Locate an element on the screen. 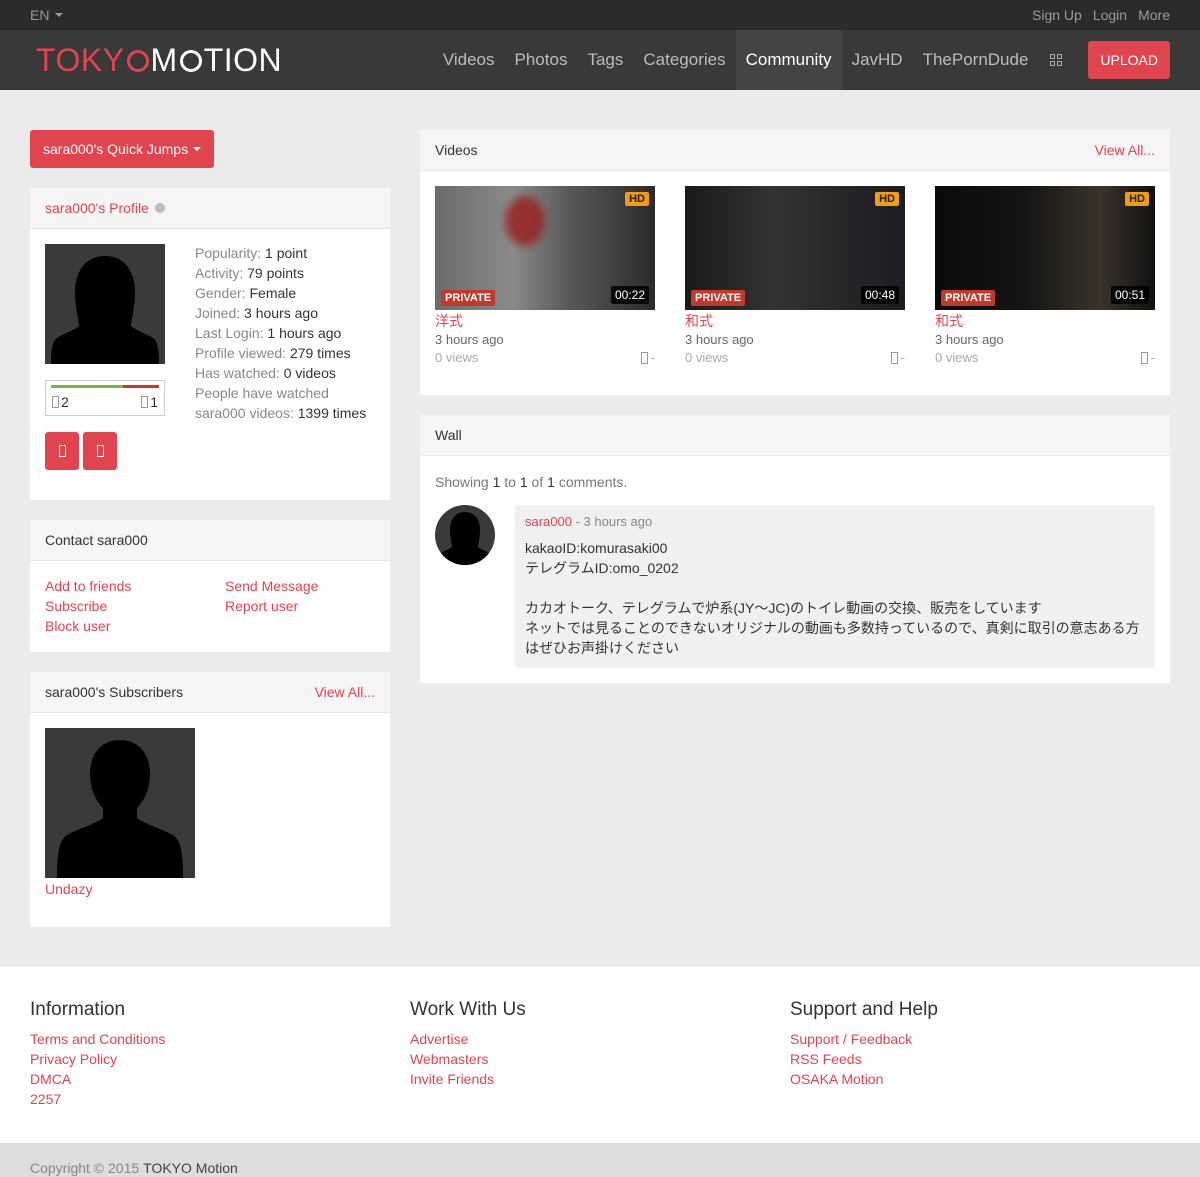  profile-stat-label: Profile viewed: is located at coordinates (241, 353).